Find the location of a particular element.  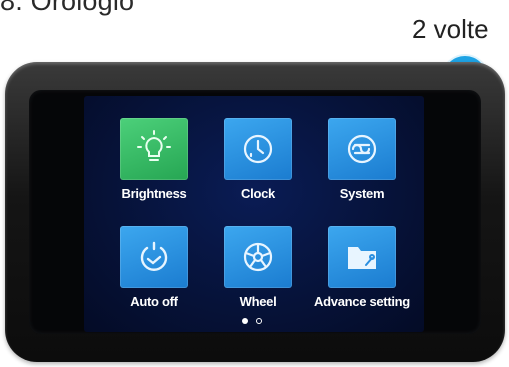

menu-item-brightness is located at coordinates (154, 149).